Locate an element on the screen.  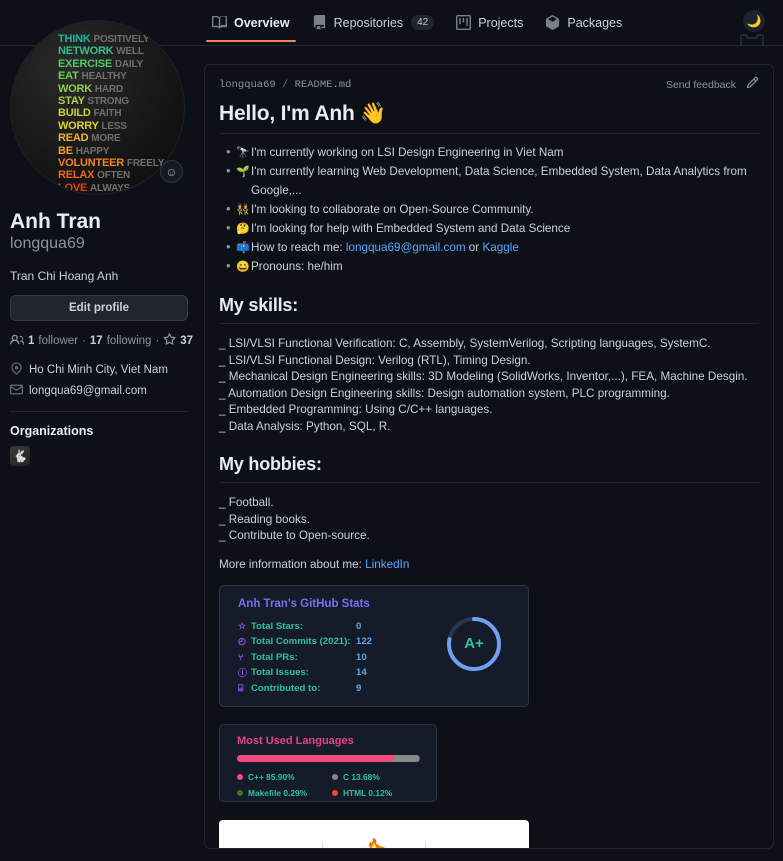
edit-profile-button: Edit profile is located at coordinates (99, 307).